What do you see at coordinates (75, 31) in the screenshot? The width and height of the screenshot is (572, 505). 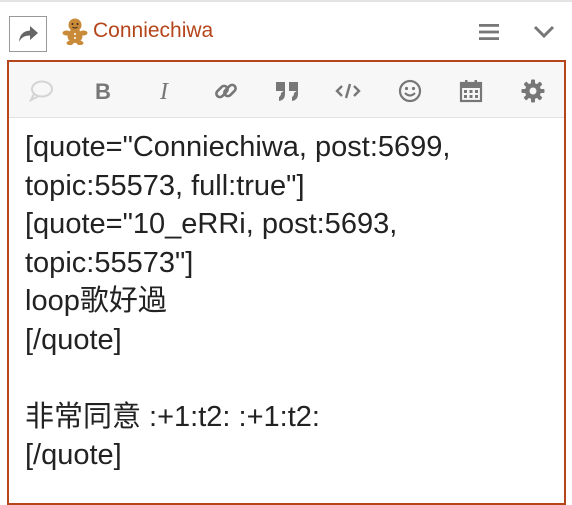 I see `gingerbread-avatar` at bounding box center [75, 31].